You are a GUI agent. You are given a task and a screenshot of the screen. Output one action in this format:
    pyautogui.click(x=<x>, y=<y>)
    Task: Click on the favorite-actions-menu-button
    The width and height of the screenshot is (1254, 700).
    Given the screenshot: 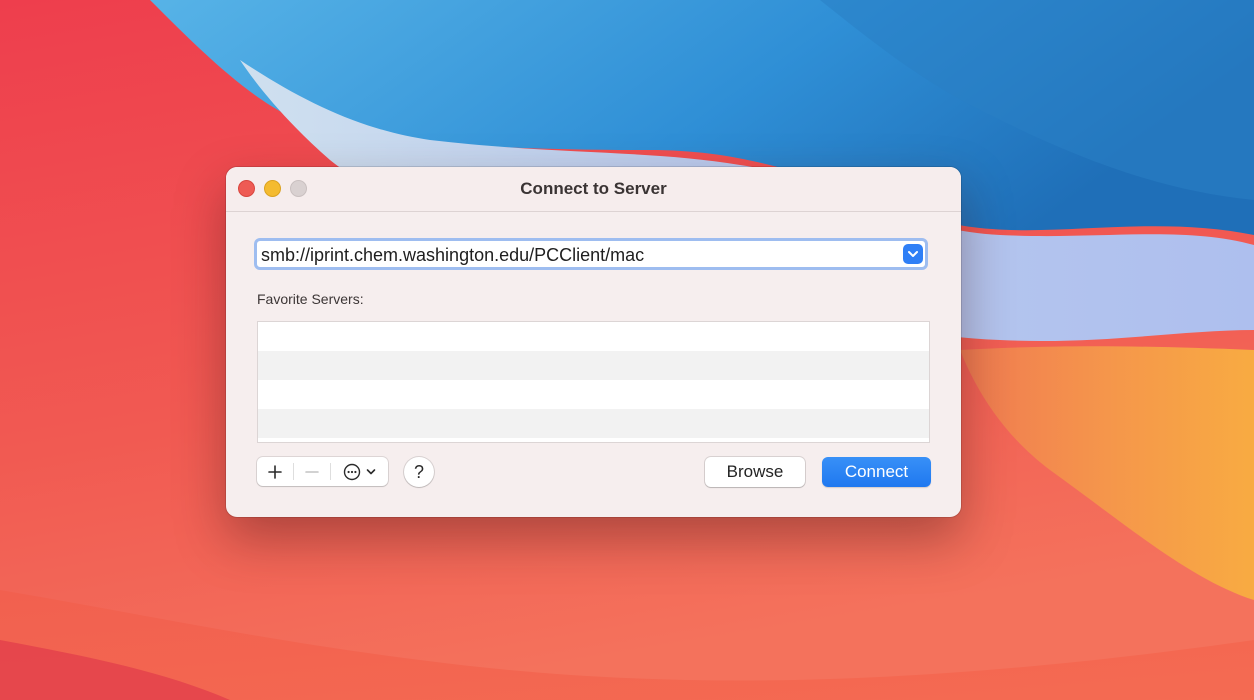 What is the action you would take?
    pyautogui.click(x=359, y=471)
    